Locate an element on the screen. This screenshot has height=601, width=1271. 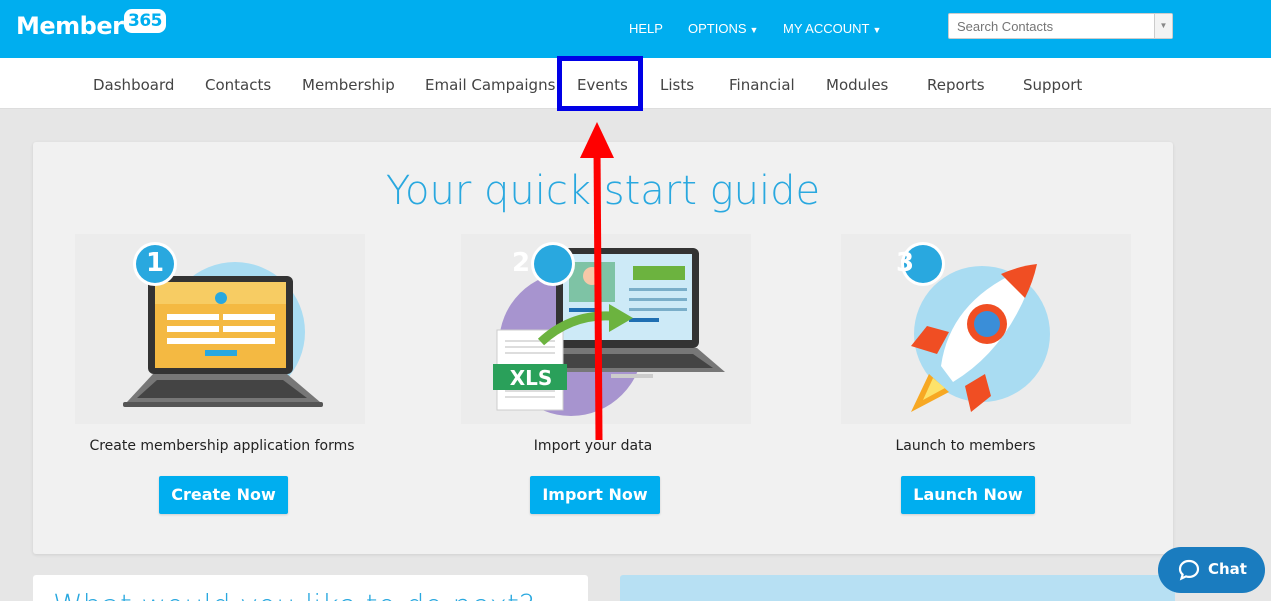
annotation-arrow is located at coordinates (597, 281).